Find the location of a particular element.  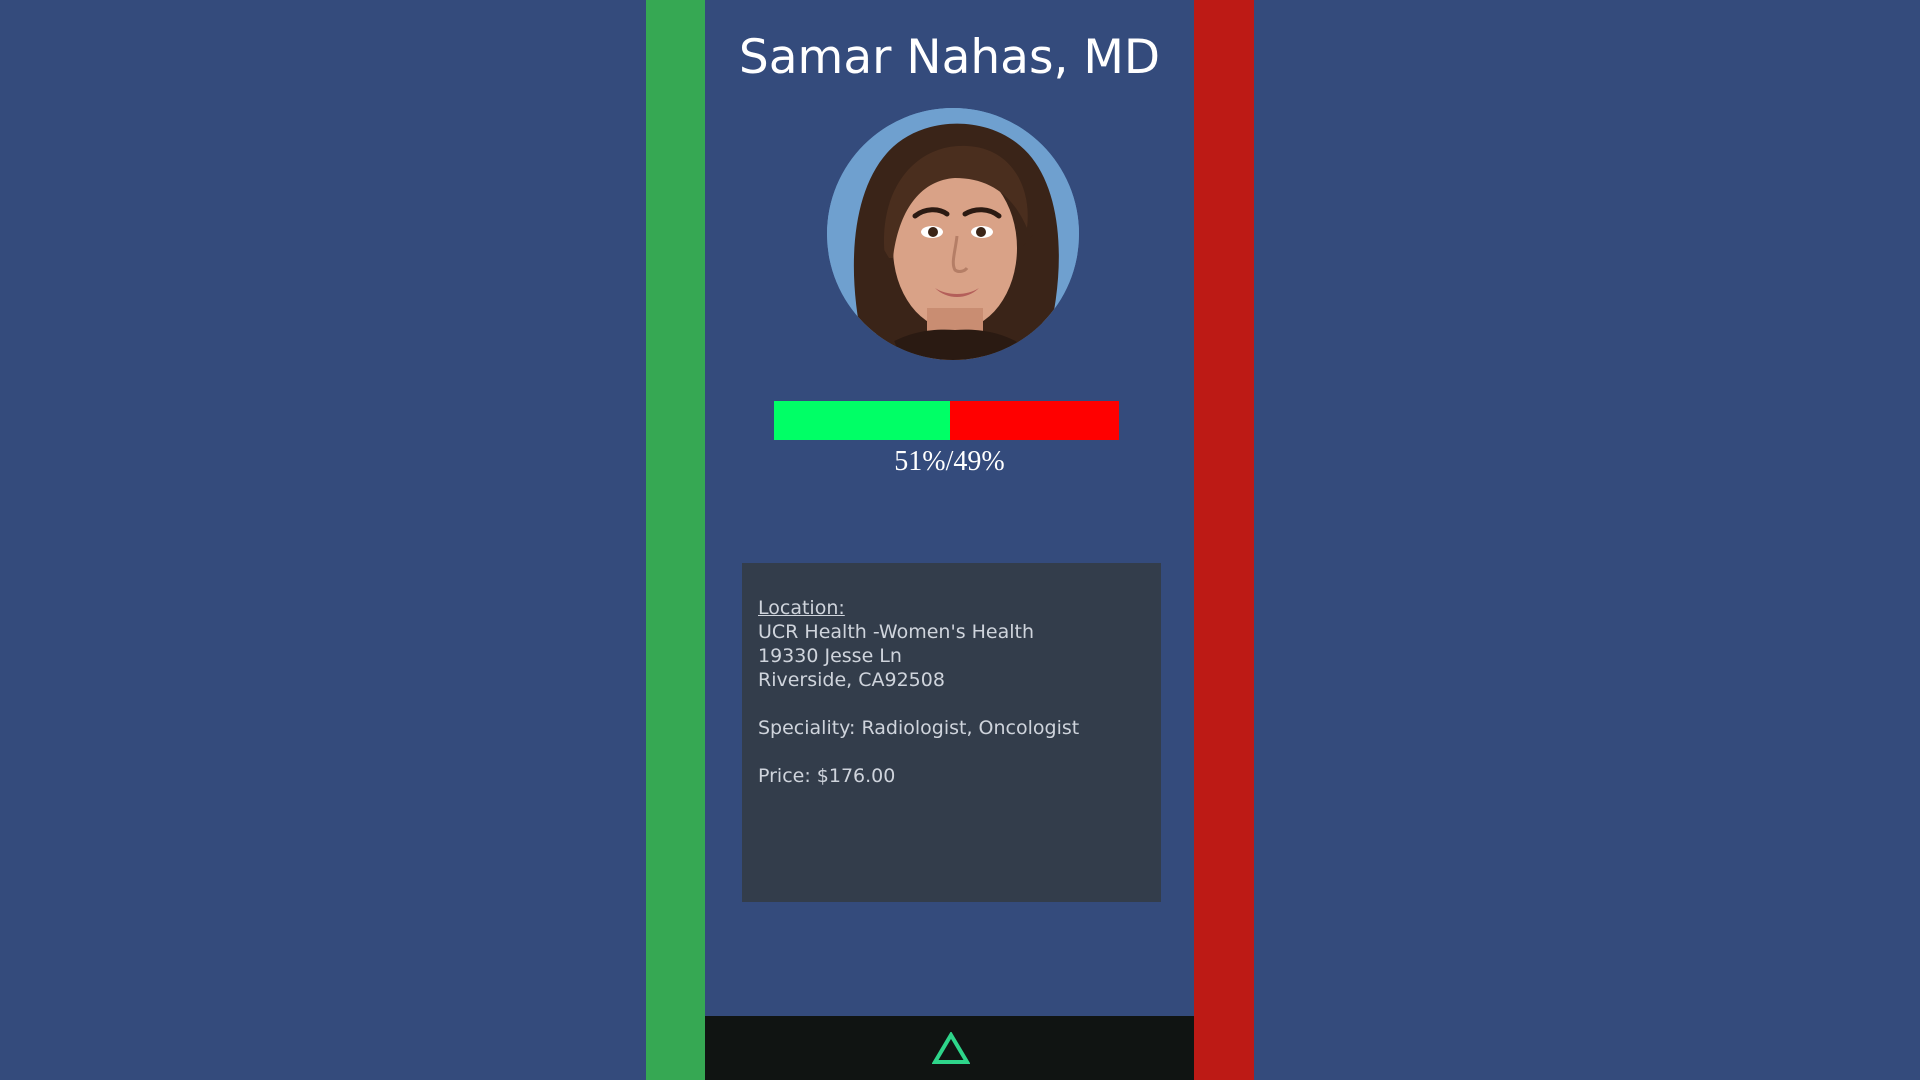

swipe-right-reject-zone is located at coordinates (1224, 540).